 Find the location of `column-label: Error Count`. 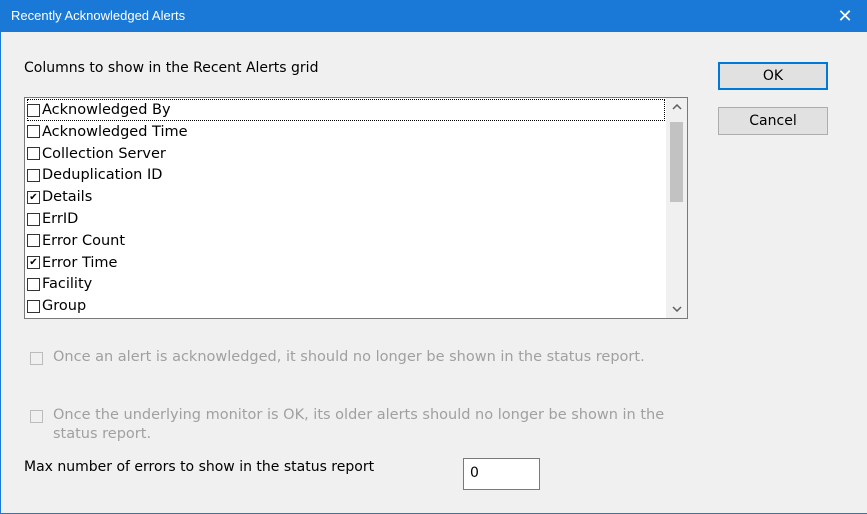

column-label: Error Count is located at coordinates (84, 240).